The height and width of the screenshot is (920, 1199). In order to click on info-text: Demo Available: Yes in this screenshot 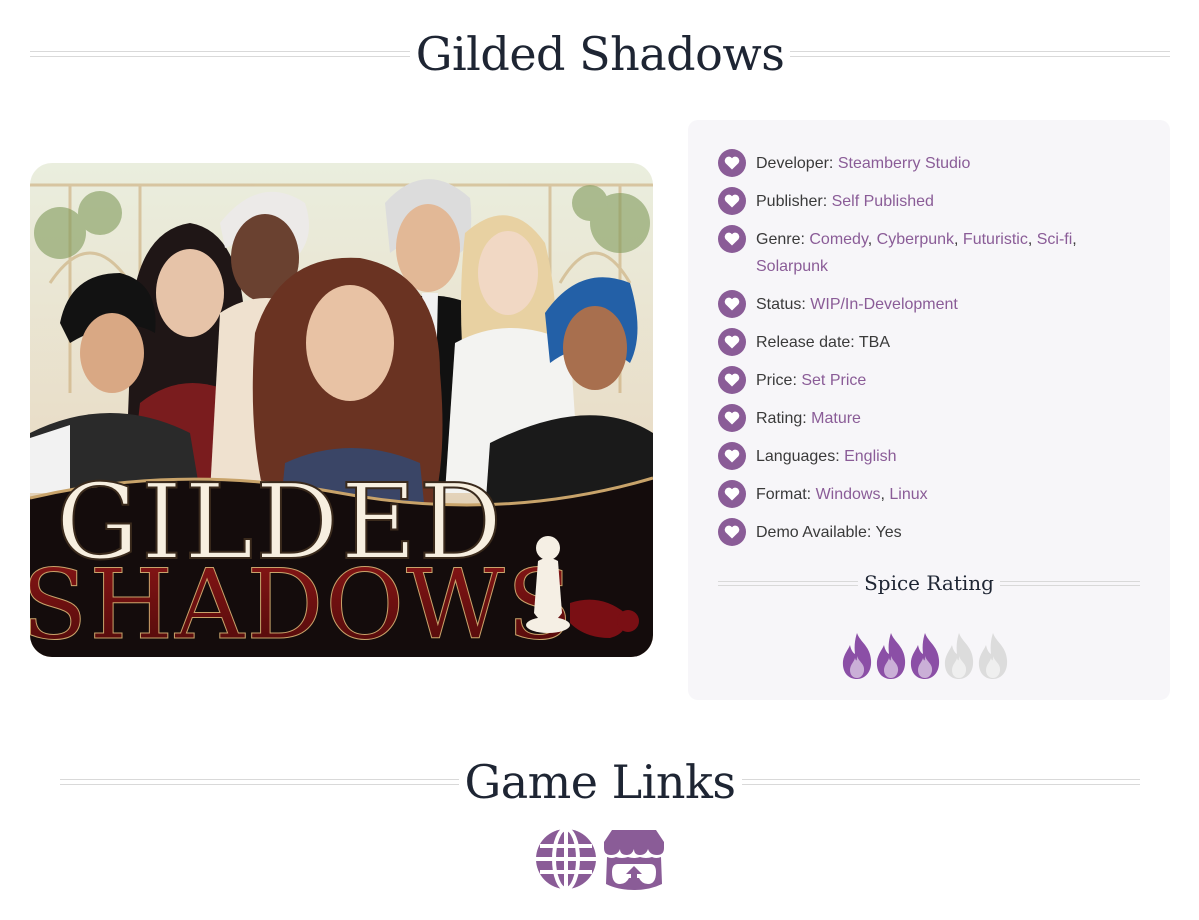, I will do `click(947, 532)`.